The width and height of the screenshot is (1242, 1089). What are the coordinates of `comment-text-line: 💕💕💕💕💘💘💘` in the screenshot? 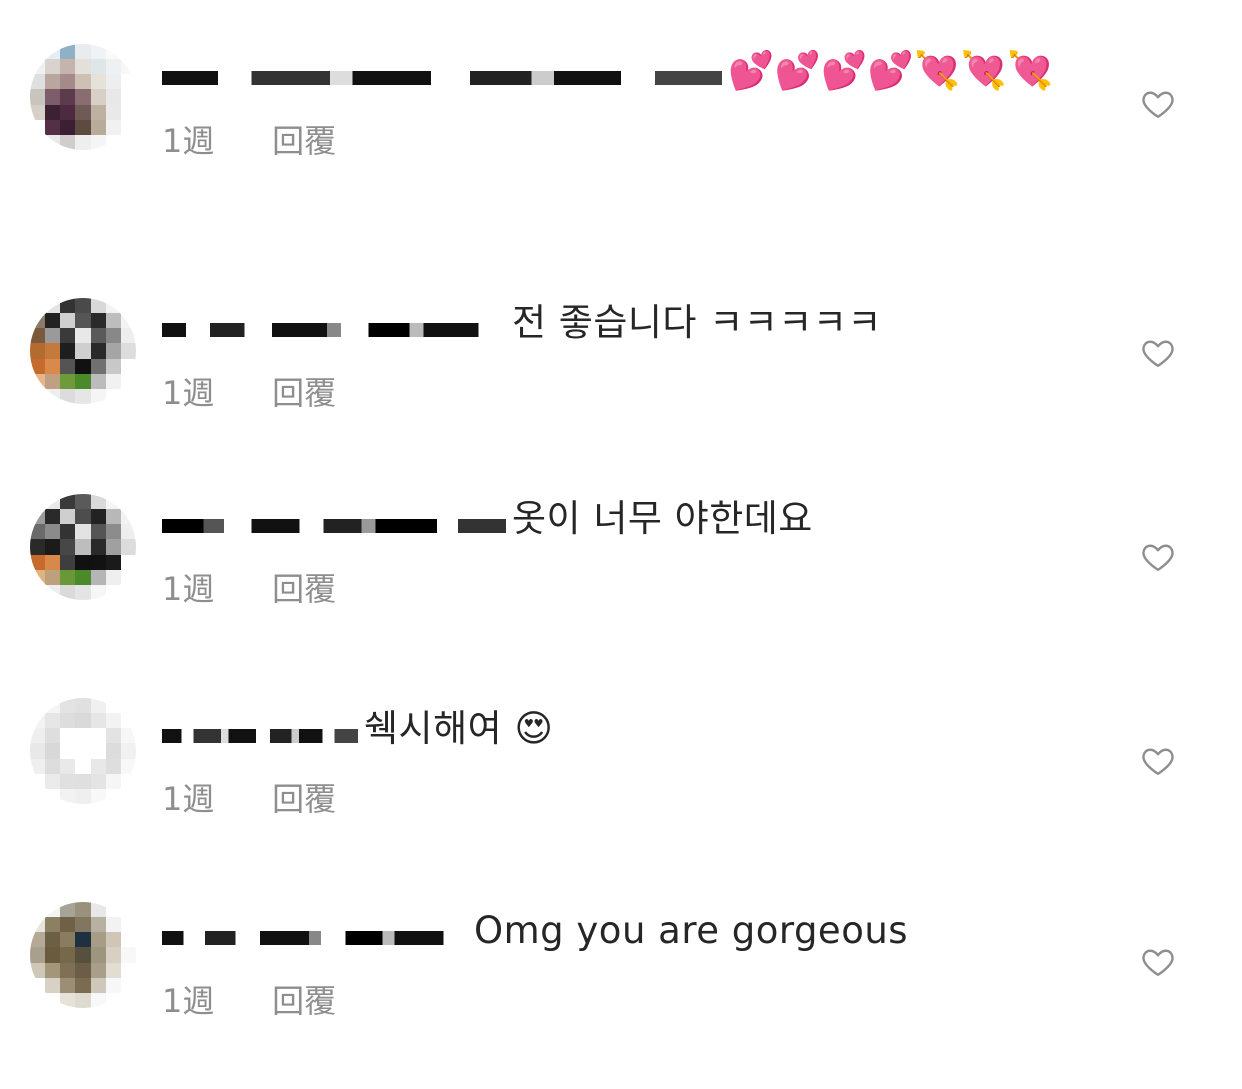 It's located at (612, 71).